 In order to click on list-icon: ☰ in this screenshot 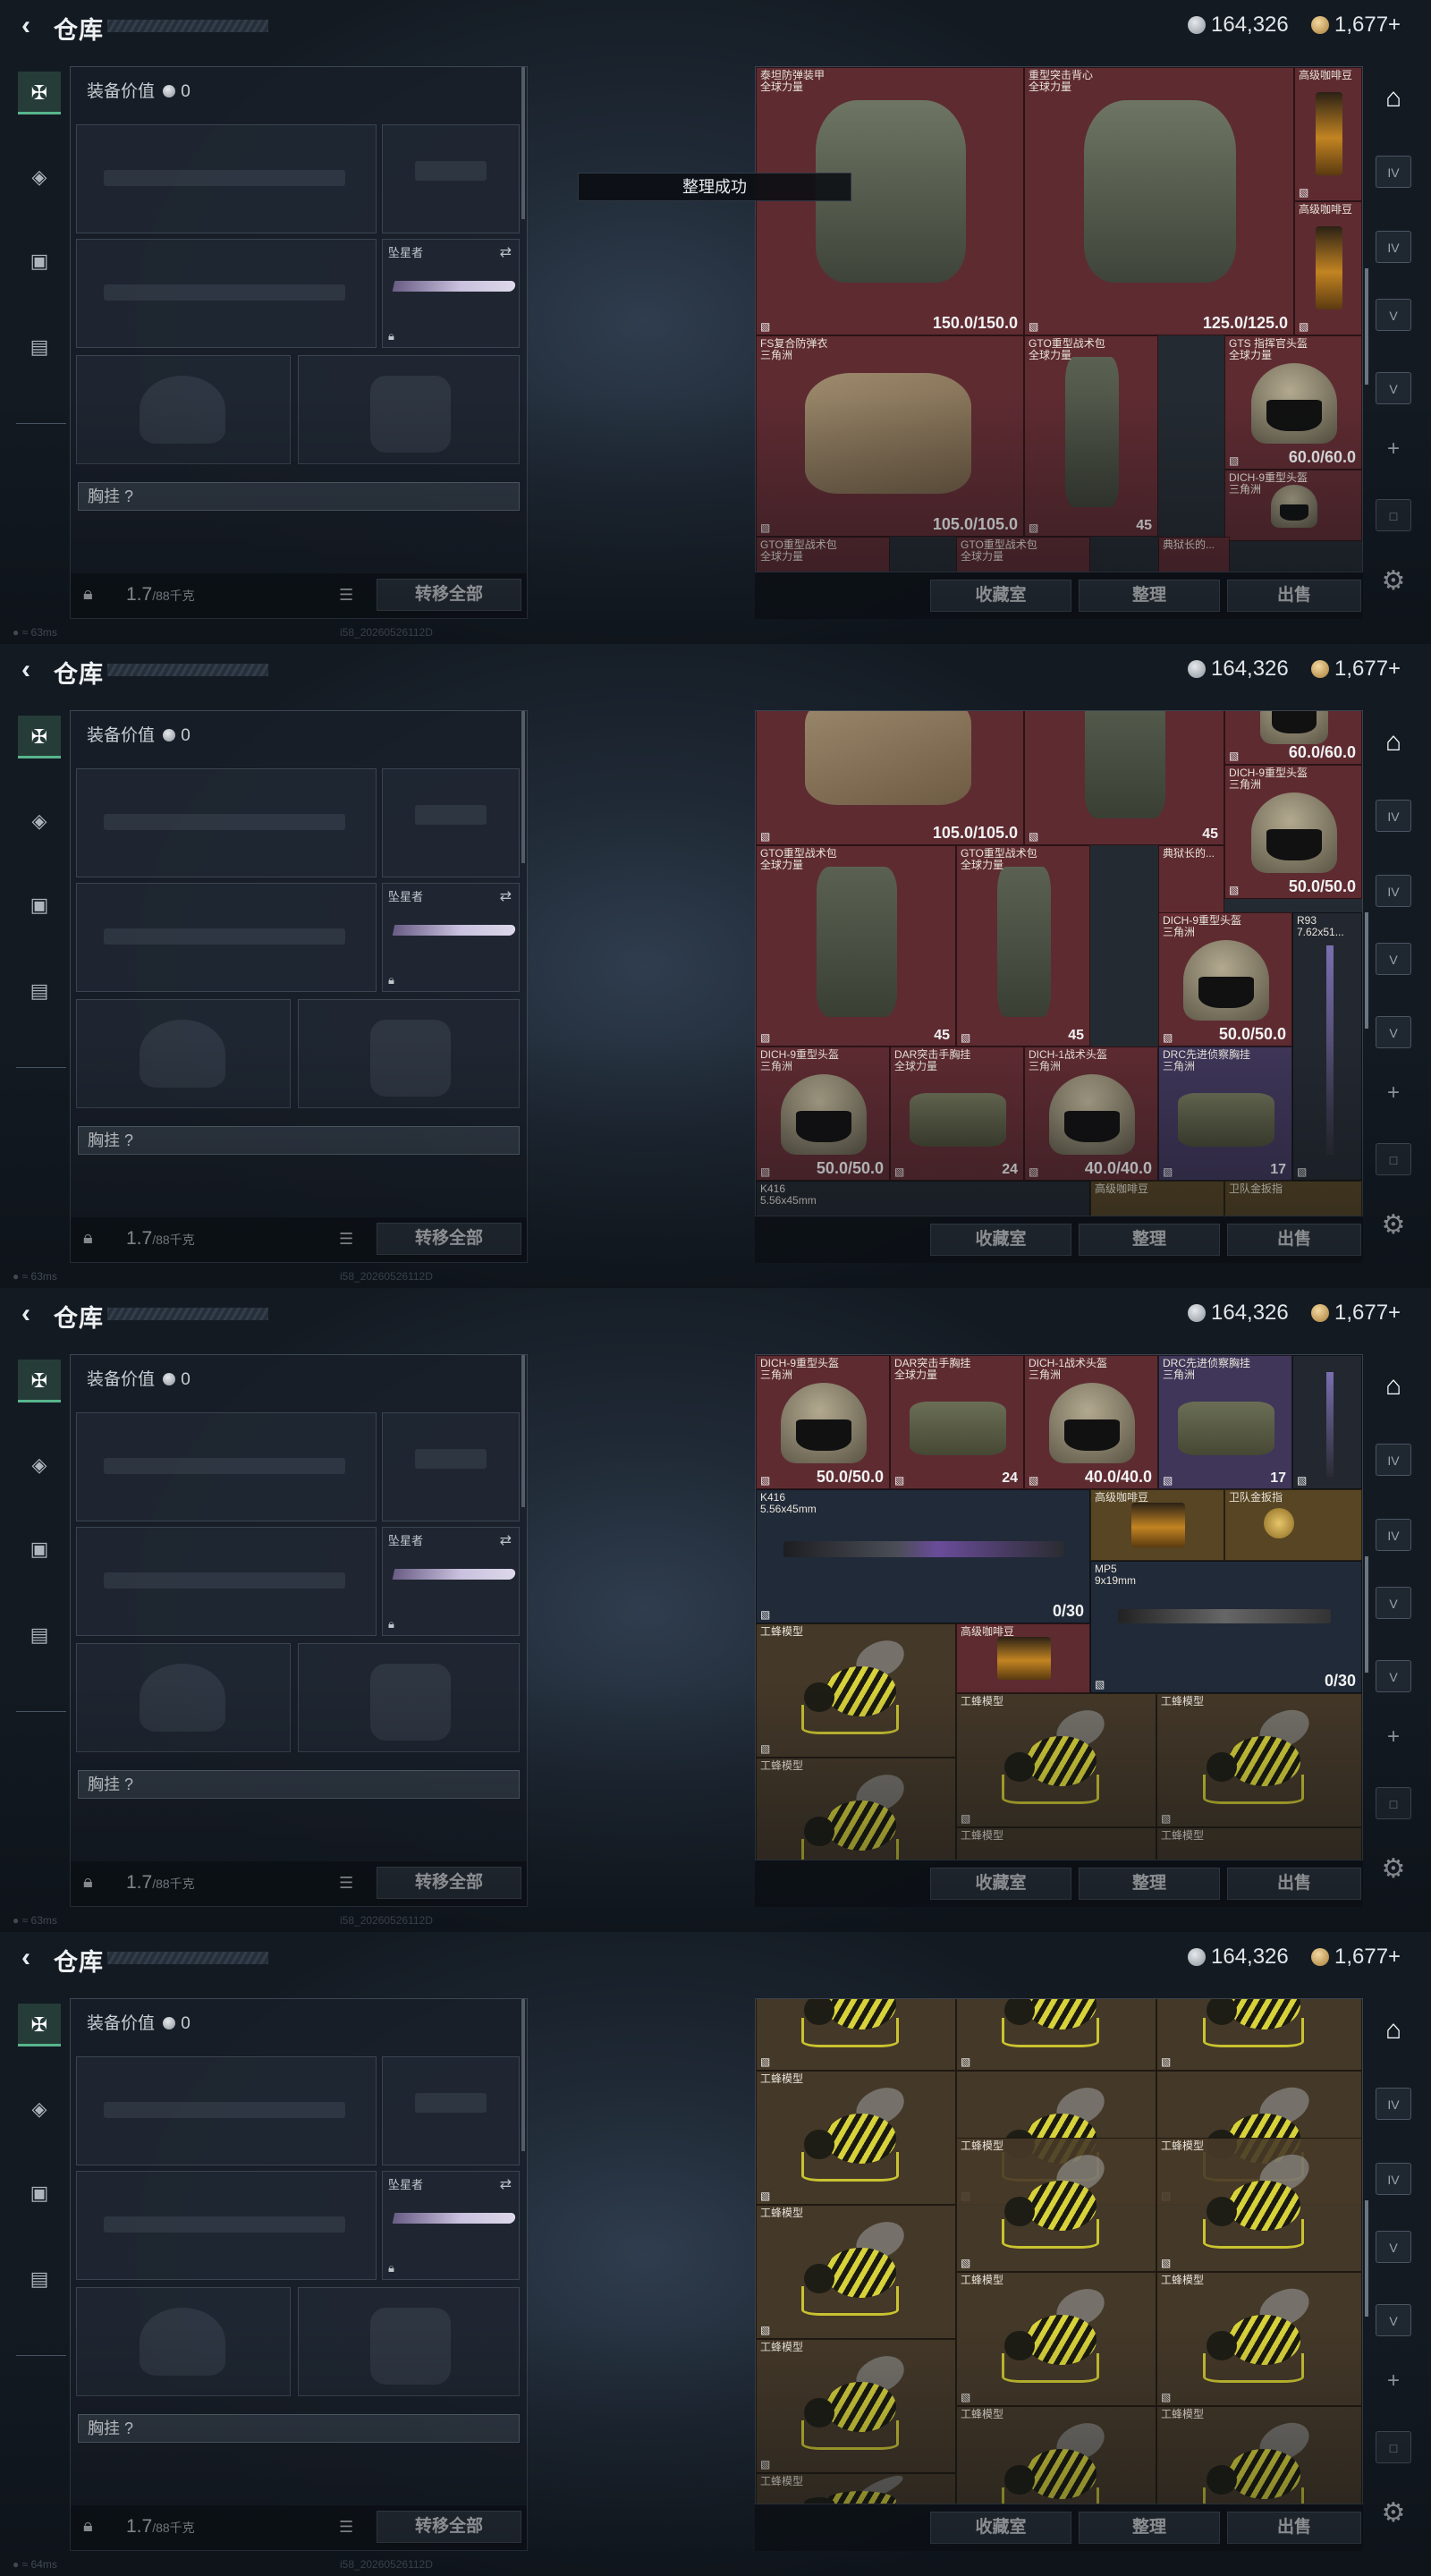, I will do `click(346, 1239)`.